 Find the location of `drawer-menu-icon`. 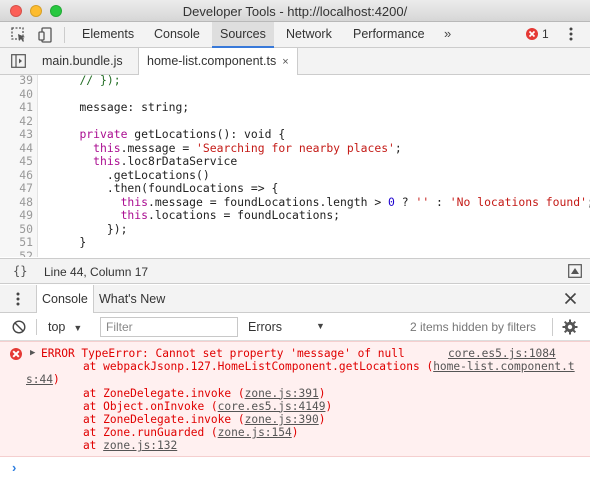

drawer-menu-icon is located at coordinates (18, 299).